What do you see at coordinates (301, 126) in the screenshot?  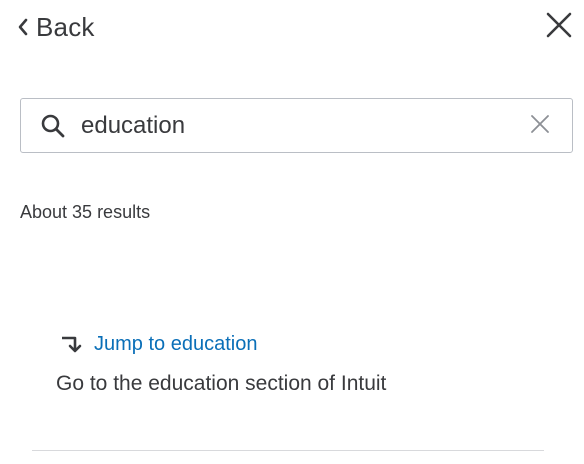 I see `search-input` at bounding box center [301, 126].